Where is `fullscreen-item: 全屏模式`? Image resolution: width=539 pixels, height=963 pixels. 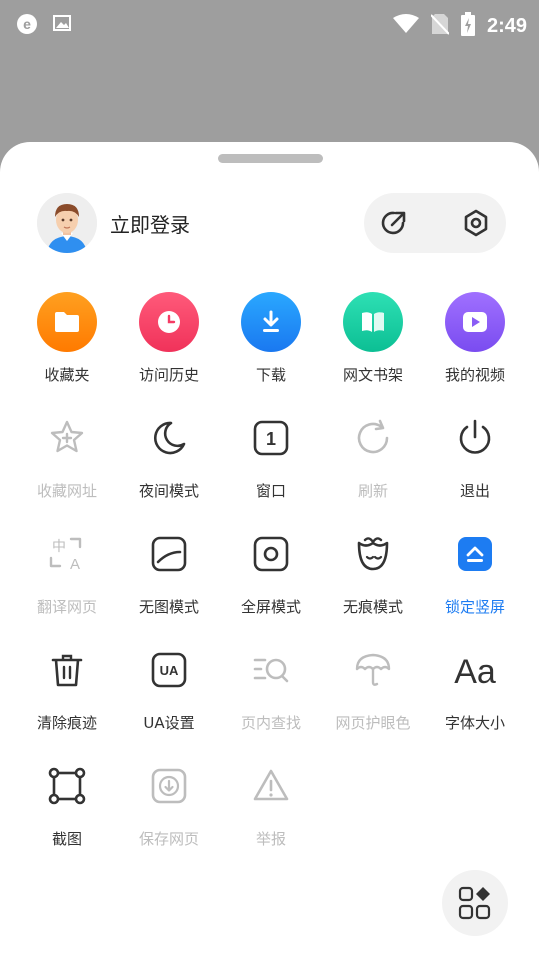
fullscreen-item: 全屏模式 is located at coordinates (271, 579).